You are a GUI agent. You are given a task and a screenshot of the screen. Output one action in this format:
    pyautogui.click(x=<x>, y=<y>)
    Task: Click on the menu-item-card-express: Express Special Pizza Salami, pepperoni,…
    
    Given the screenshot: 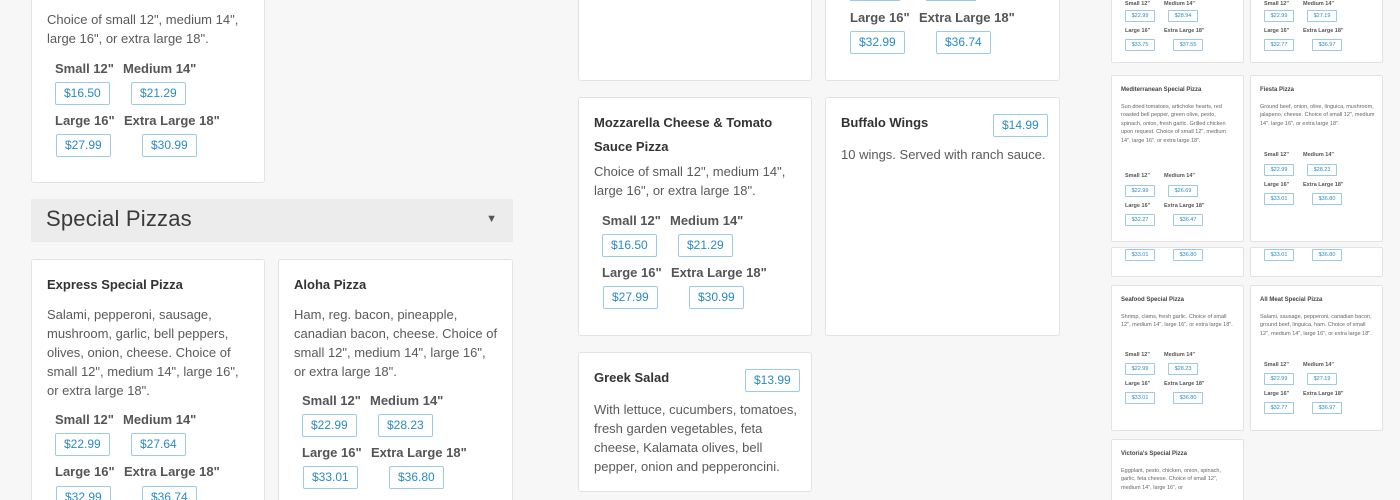 What is the action you would take?
    pyautogui.click(x=148, y=379)
    